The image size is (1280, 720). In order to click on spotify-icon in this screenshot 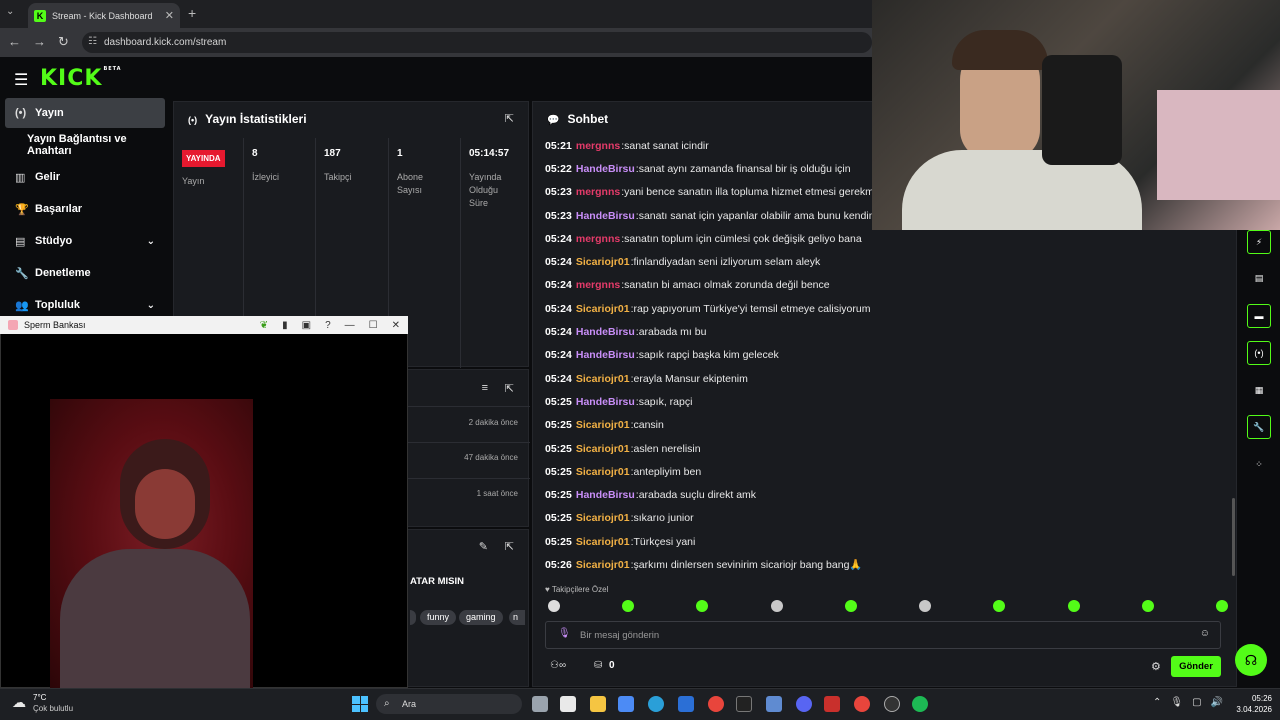, I will do `click(920, 704)`.